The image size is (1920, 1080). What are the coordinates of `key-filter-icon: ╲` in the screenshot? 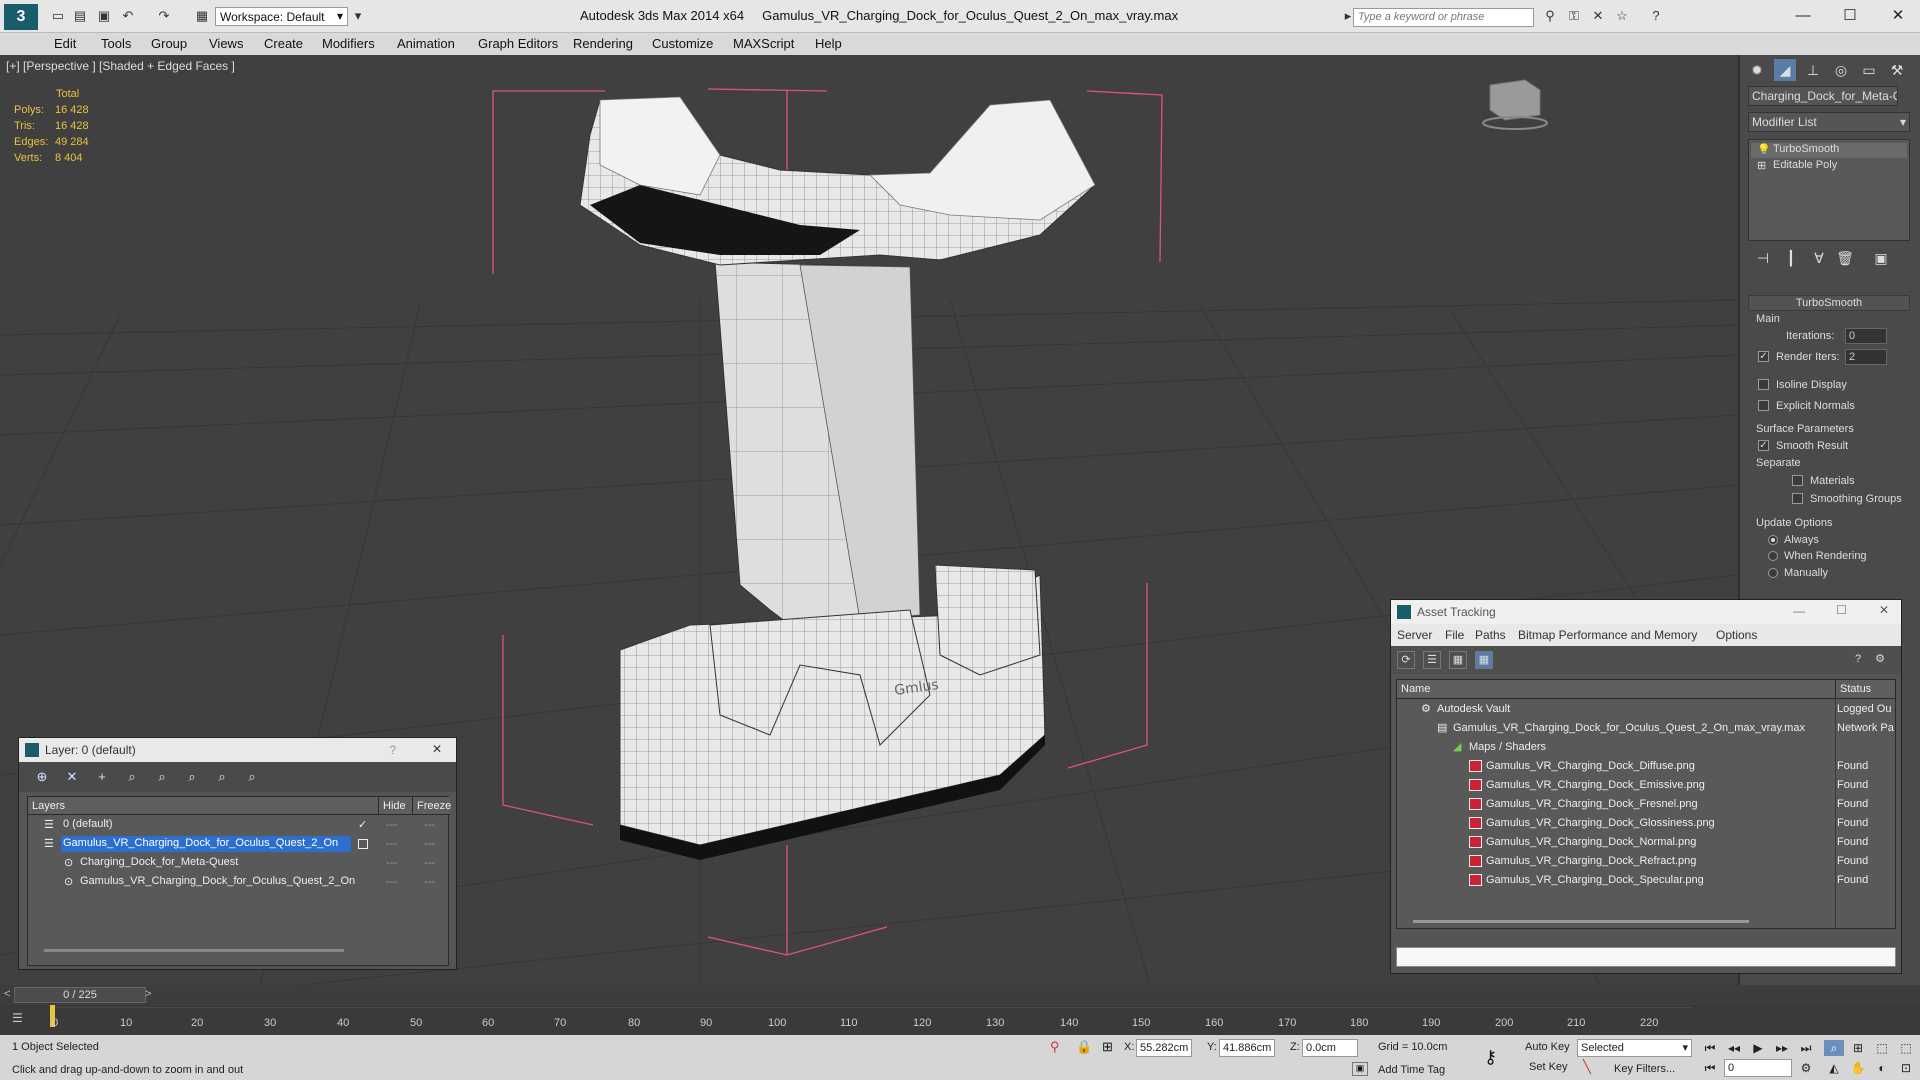 It's located at (1587, 1067).